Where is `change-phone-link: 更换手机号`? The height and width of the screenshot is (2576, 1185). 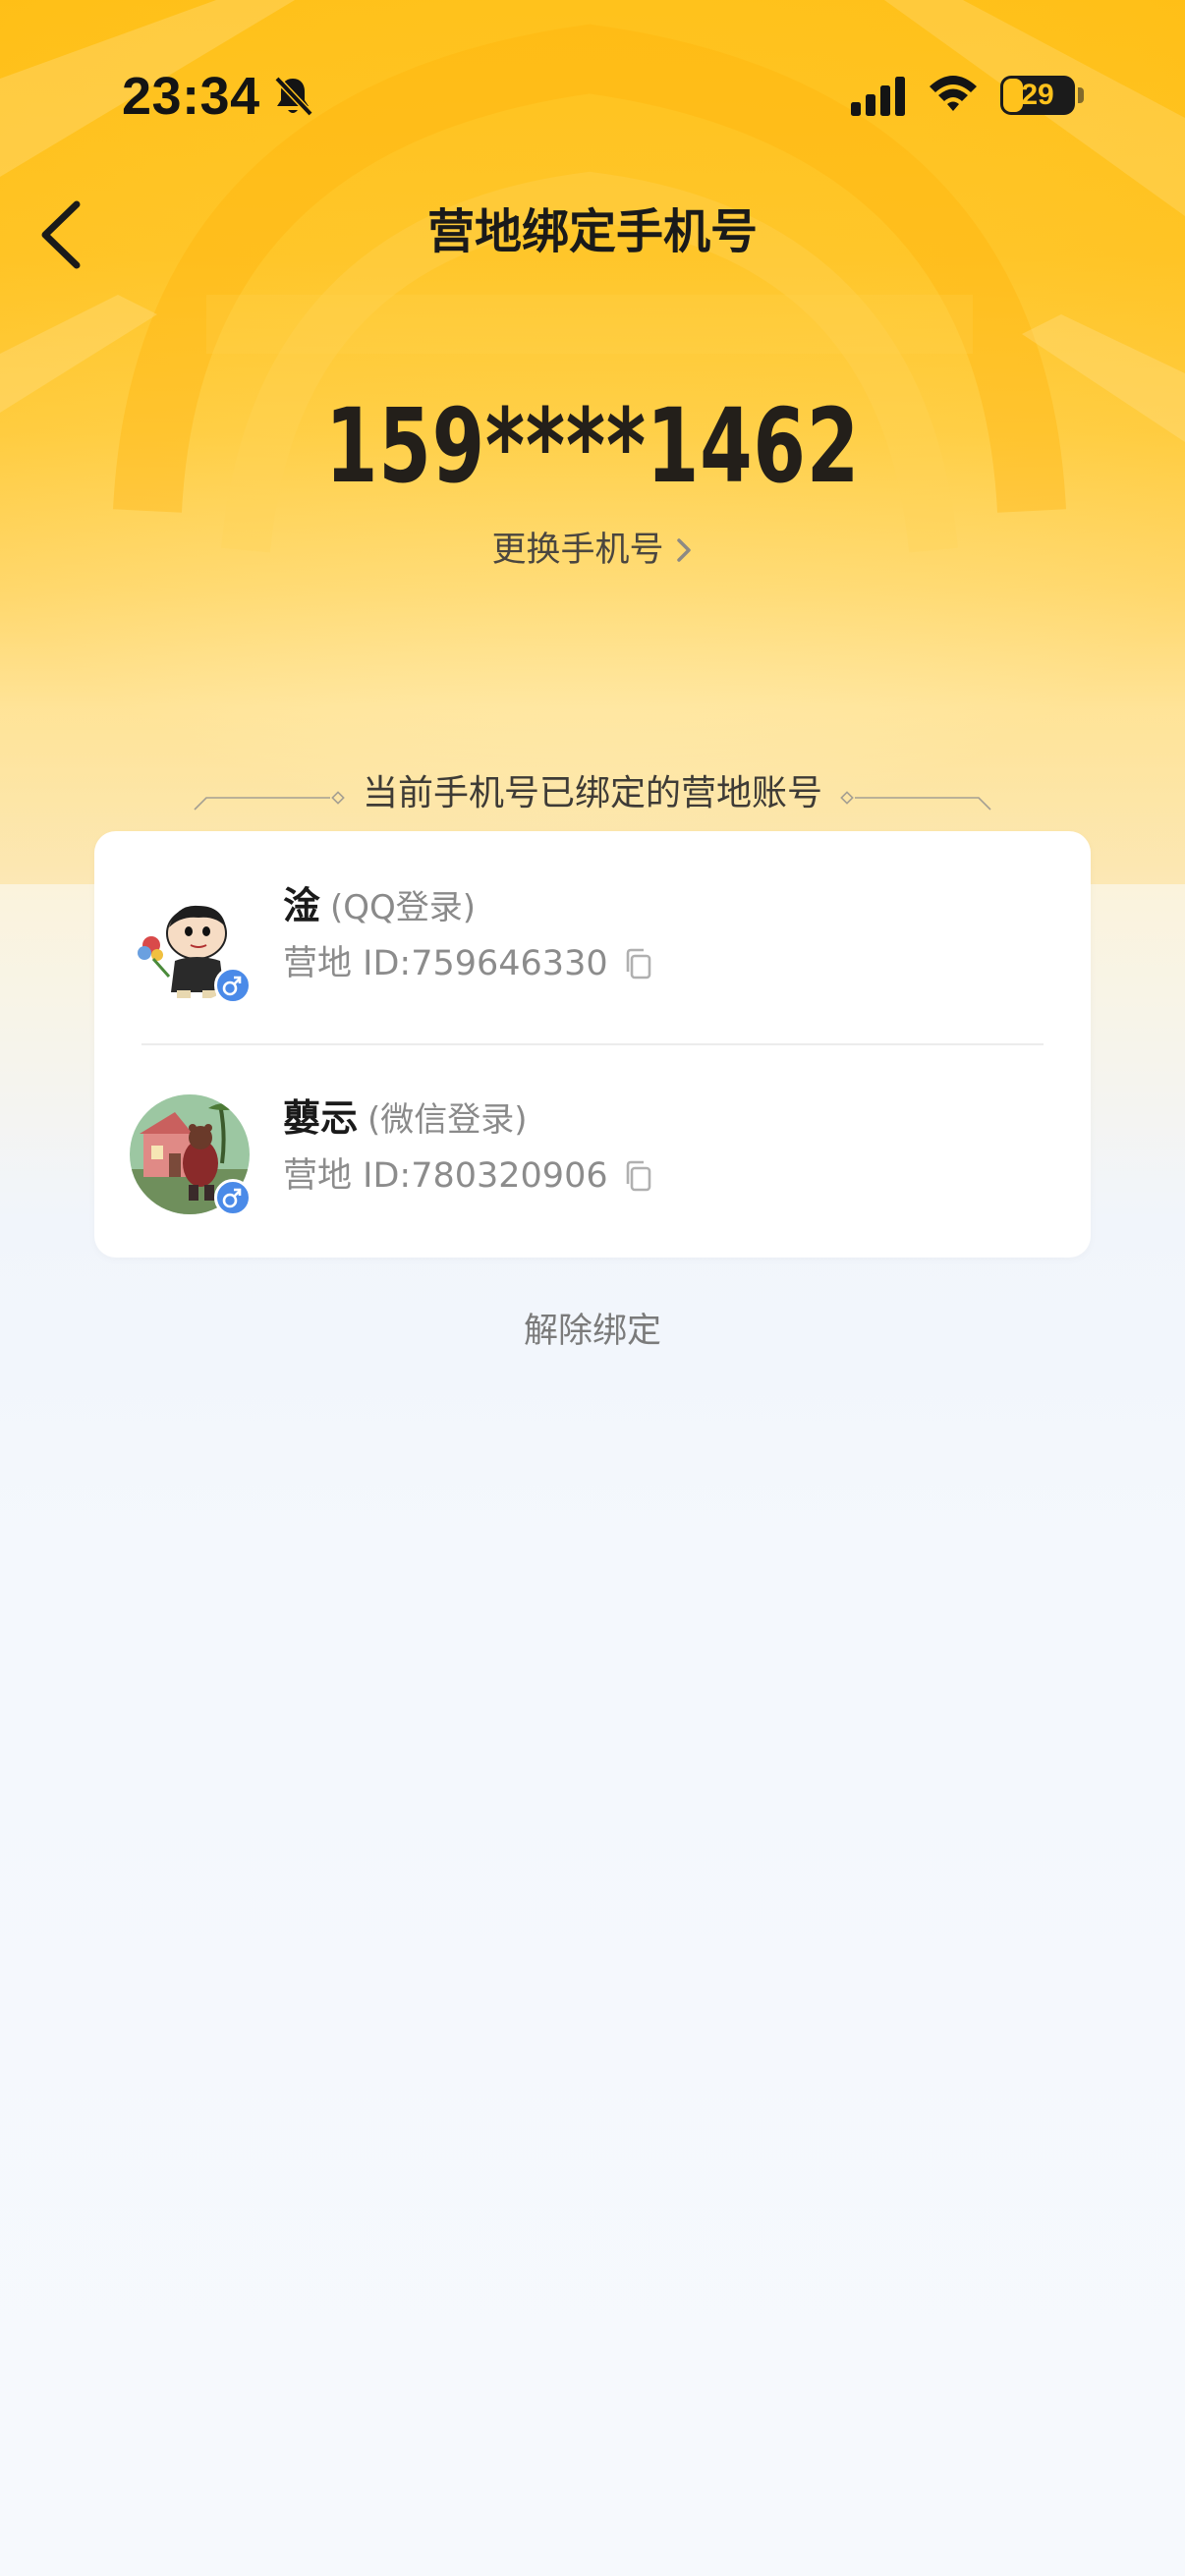
change-phone-link: 更换手机号 is located at coordinates (592, 550).